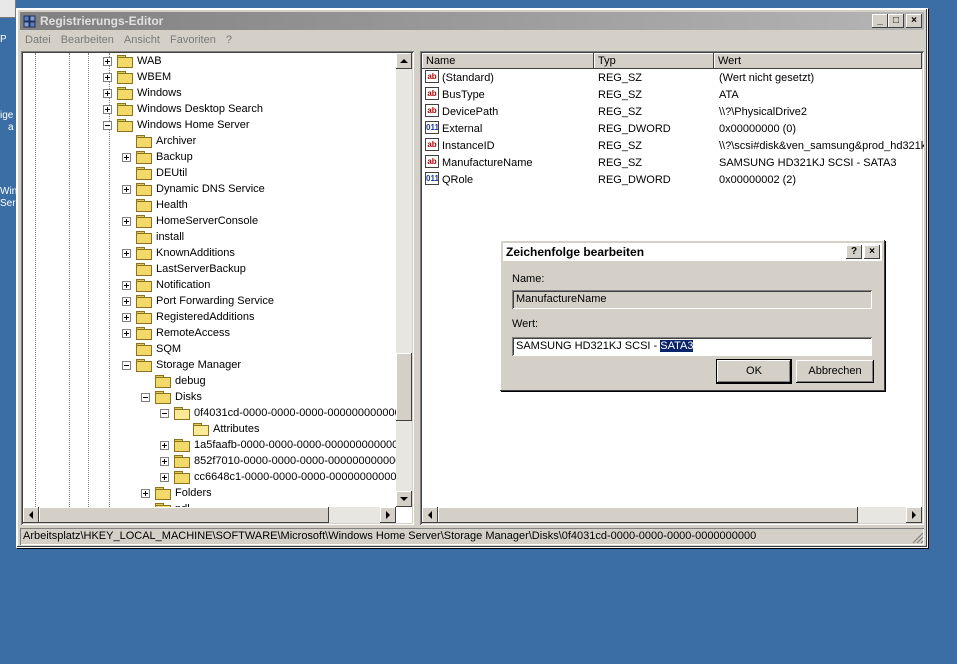  What do you see at coordinates (169, 349) in the screenshot?
I see `tree-item-label: SQM` at bounding box center [169, 349].